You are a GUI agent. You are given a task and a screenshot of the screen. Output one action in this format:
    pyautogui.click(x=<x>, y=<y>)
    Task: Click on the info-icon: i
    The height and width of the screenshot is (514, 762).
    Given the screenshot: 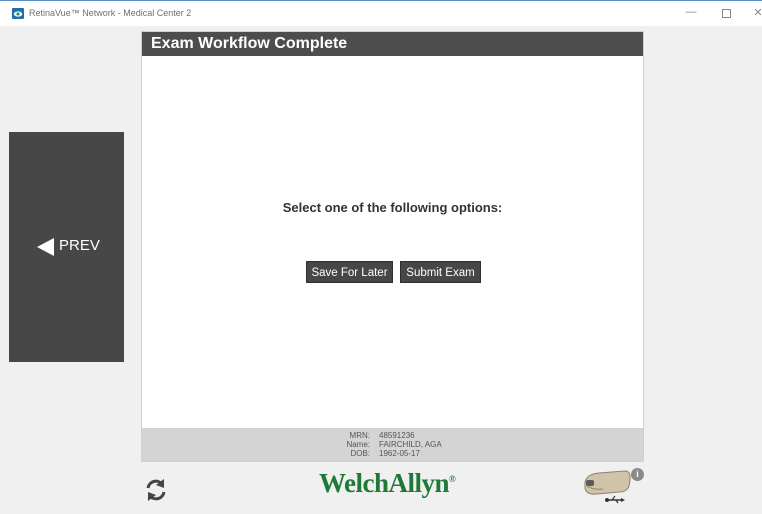 What is the action you would take?
    pyautogui.click(x=637, y=474)
    